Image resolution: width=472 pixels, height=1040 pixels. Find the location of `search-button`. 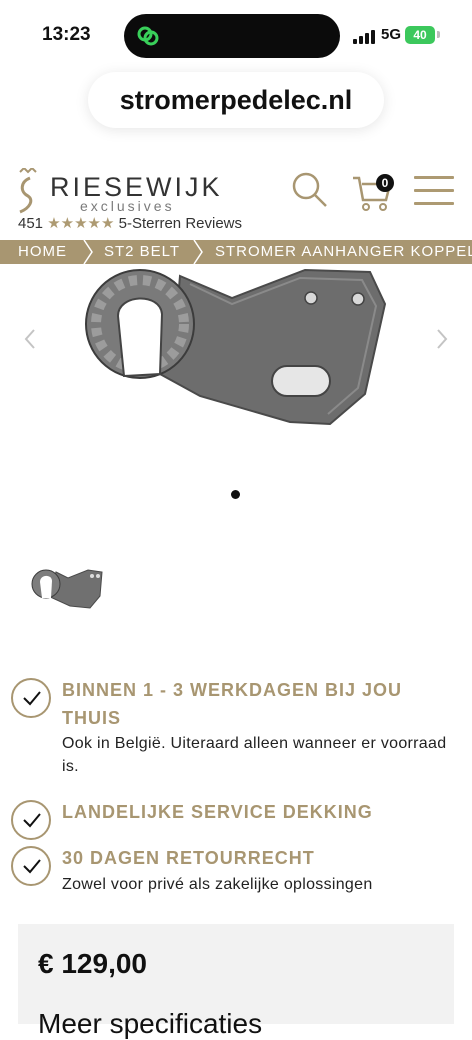

search-button is located at coordinates (310, 190).